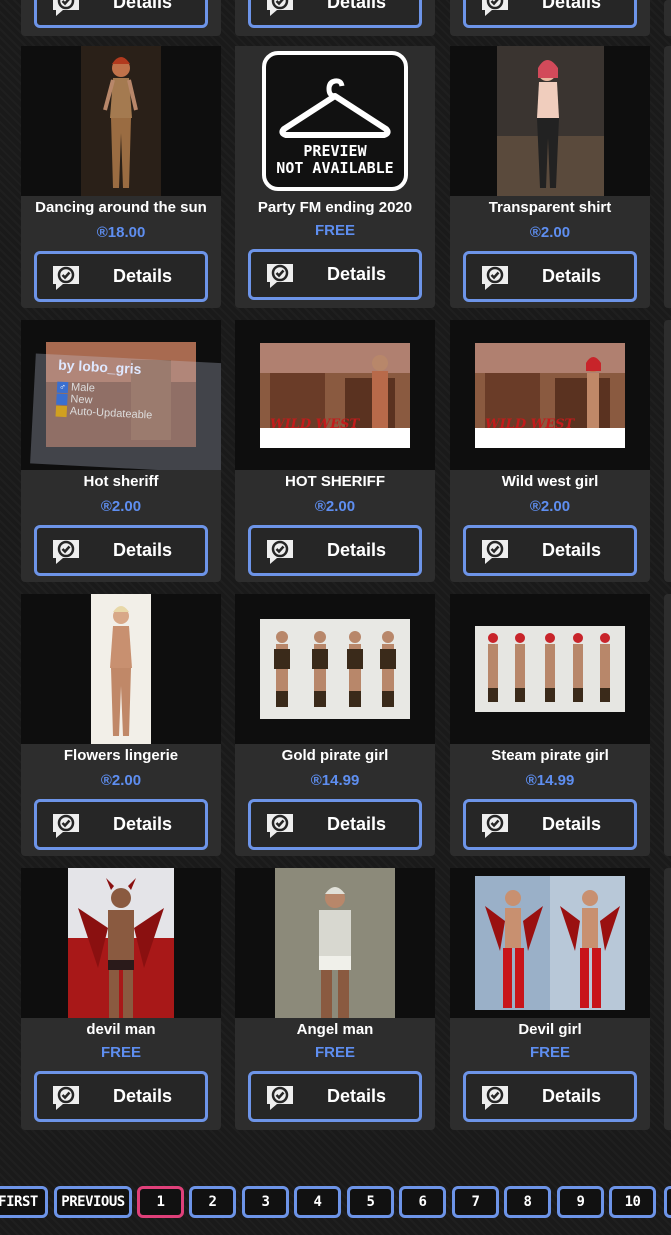 The height and width of the screenshot is (1235, 671). I want to click on new-icon, so click(62, 399).